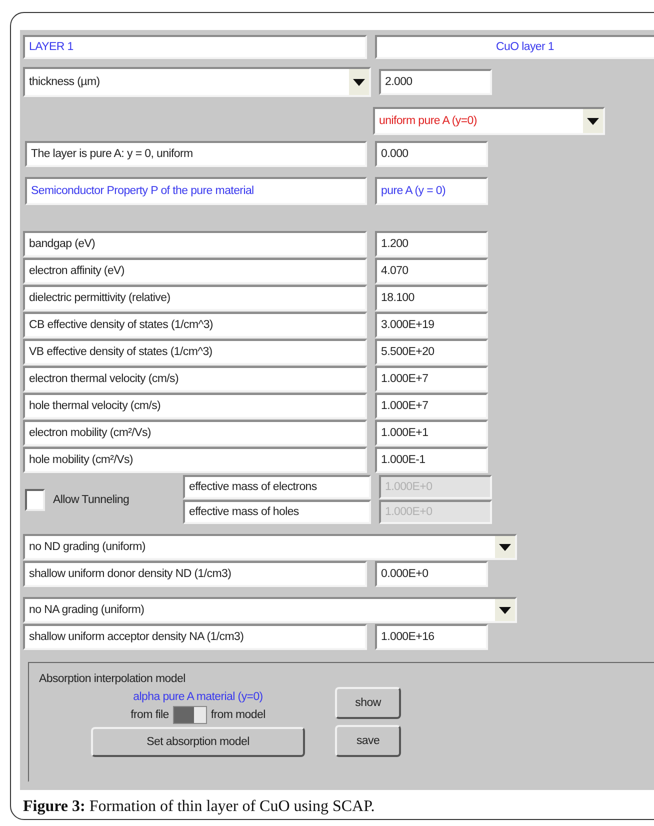 This screenshot has height=826, width=654. Describe the element at coordinates (195, 244) in the screenshot. I see `property-label: bandgap (eV)` at that location.